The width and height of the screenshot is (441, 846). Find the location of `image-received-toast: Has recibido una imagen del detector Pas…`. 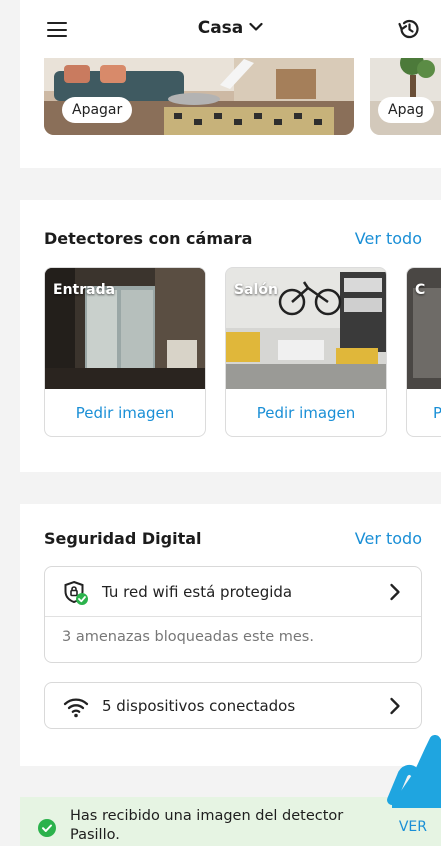

image-received-toast: Has recibido una imagen del detector Pas… is located at coordinates (230, 821).